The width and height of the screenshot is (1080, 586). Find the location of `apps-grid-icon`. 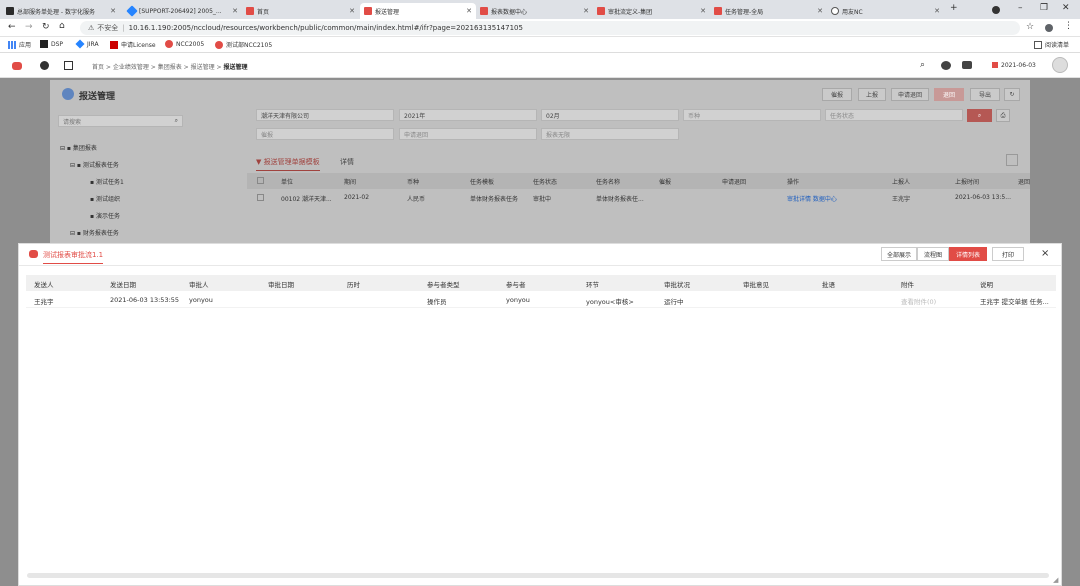

apps-grid-icon is located at coordinates (12, 44).